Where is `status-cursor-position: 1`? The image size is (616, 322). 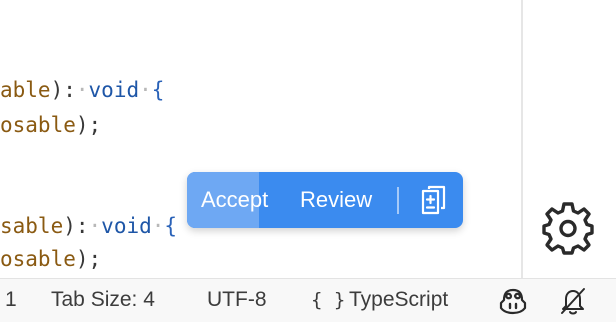
status-cursor-position: 1 is located at coordinates (11, 300).